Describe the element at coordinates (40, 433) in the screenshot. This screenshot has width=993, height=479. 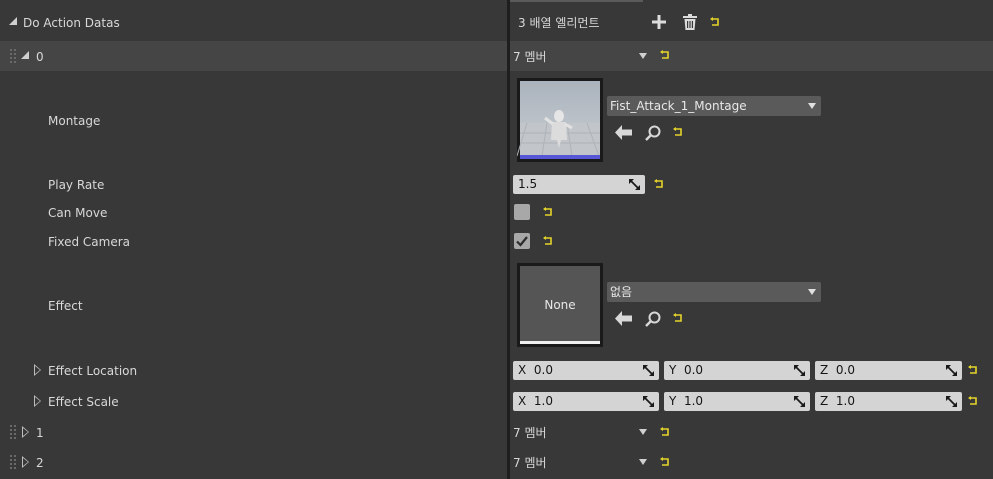
I see `element-index-1: 1` at that location.